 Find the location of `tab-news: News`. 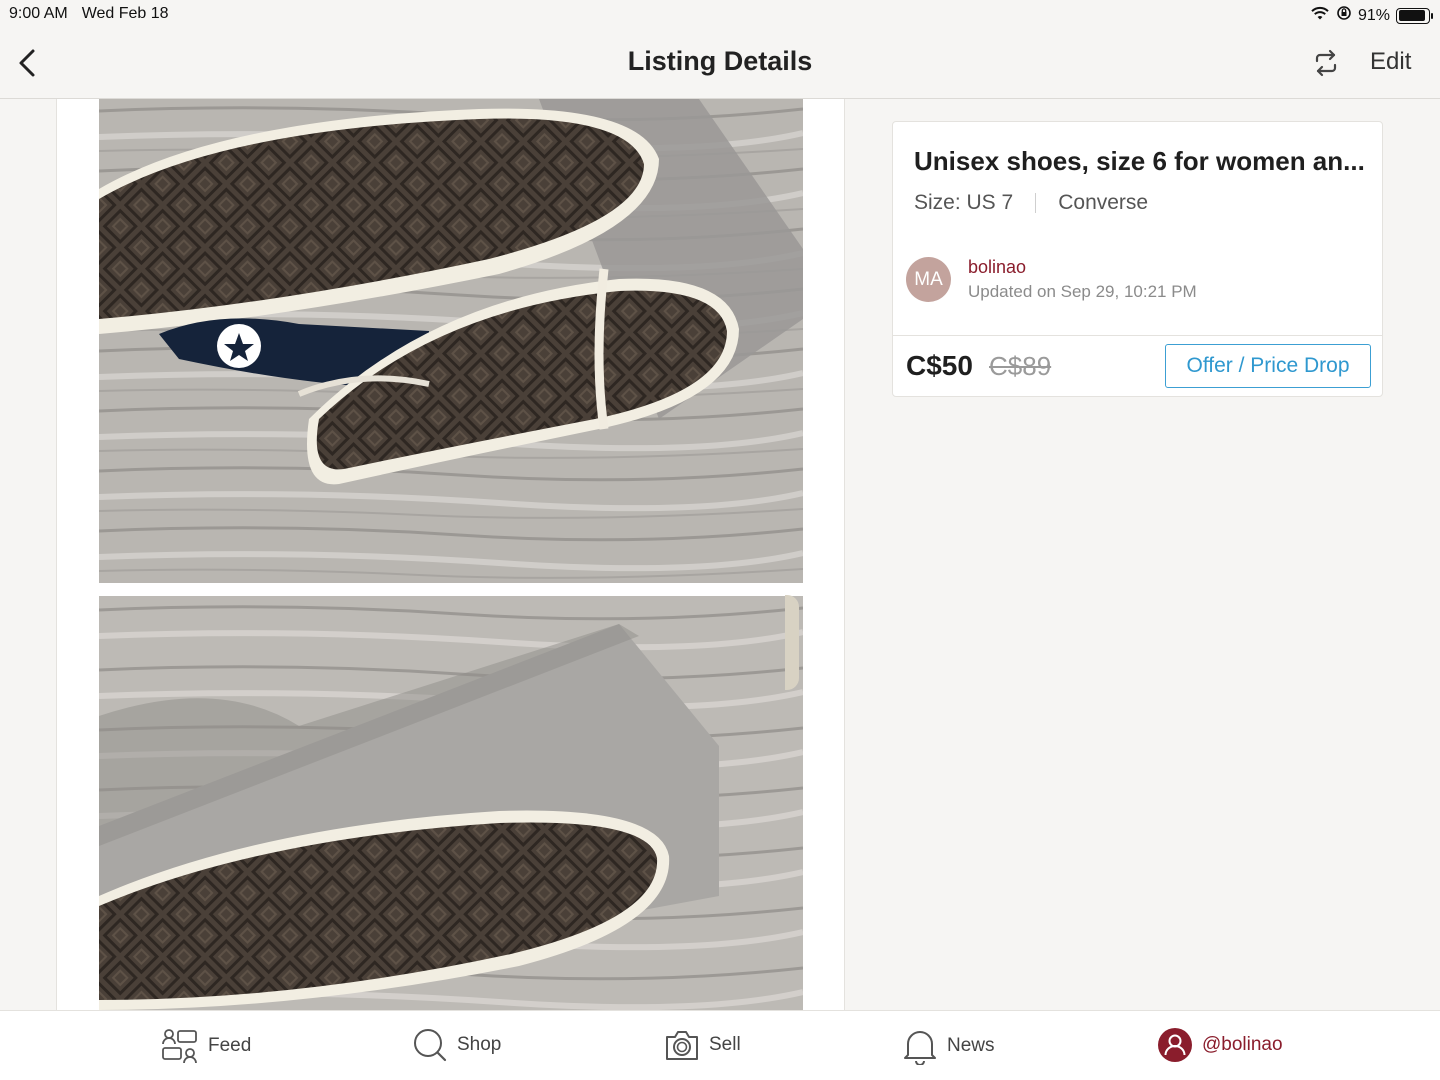

tab-news: News is located at coordinates (948, 1046).